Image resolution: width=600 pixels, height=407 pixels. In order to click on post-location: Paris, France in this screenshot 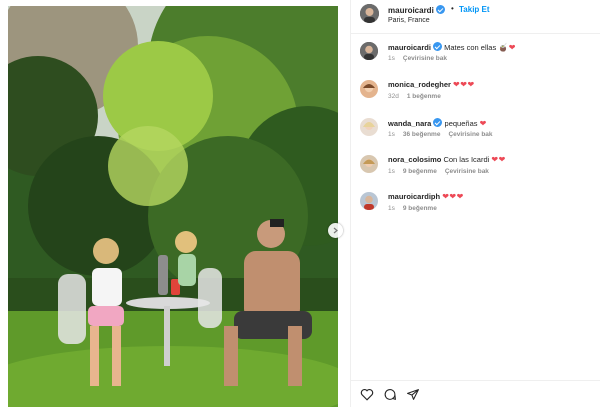, I will do `click(409, 20)`.